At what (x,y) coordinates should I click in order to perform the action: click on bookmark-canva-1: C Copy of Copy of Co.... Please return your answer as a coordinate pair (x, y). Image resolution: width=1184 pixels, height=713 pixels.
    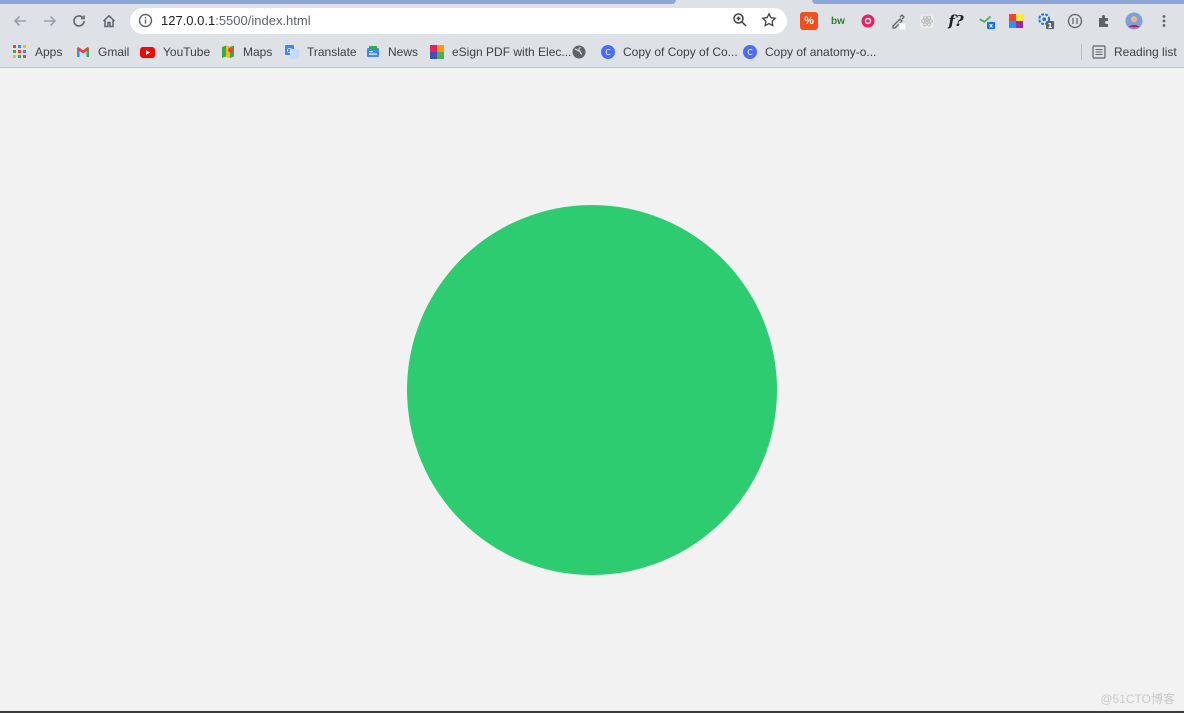
    Looking at the image, I should click on (669, 52).